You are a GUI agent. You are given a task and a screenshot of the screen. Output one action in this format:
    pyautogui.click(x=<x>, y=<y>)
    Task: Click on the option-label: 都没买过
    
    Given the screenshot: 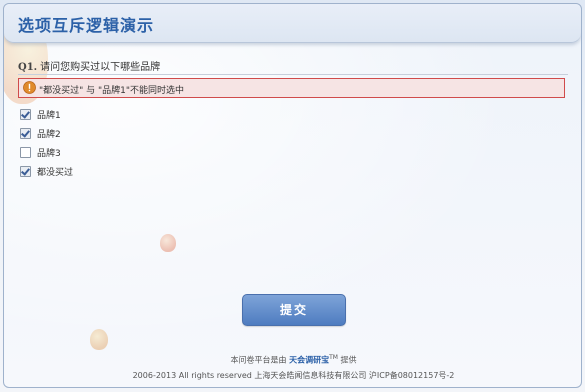 What is the action you would take?
    pyautogui.click(x=55, y=173)
    